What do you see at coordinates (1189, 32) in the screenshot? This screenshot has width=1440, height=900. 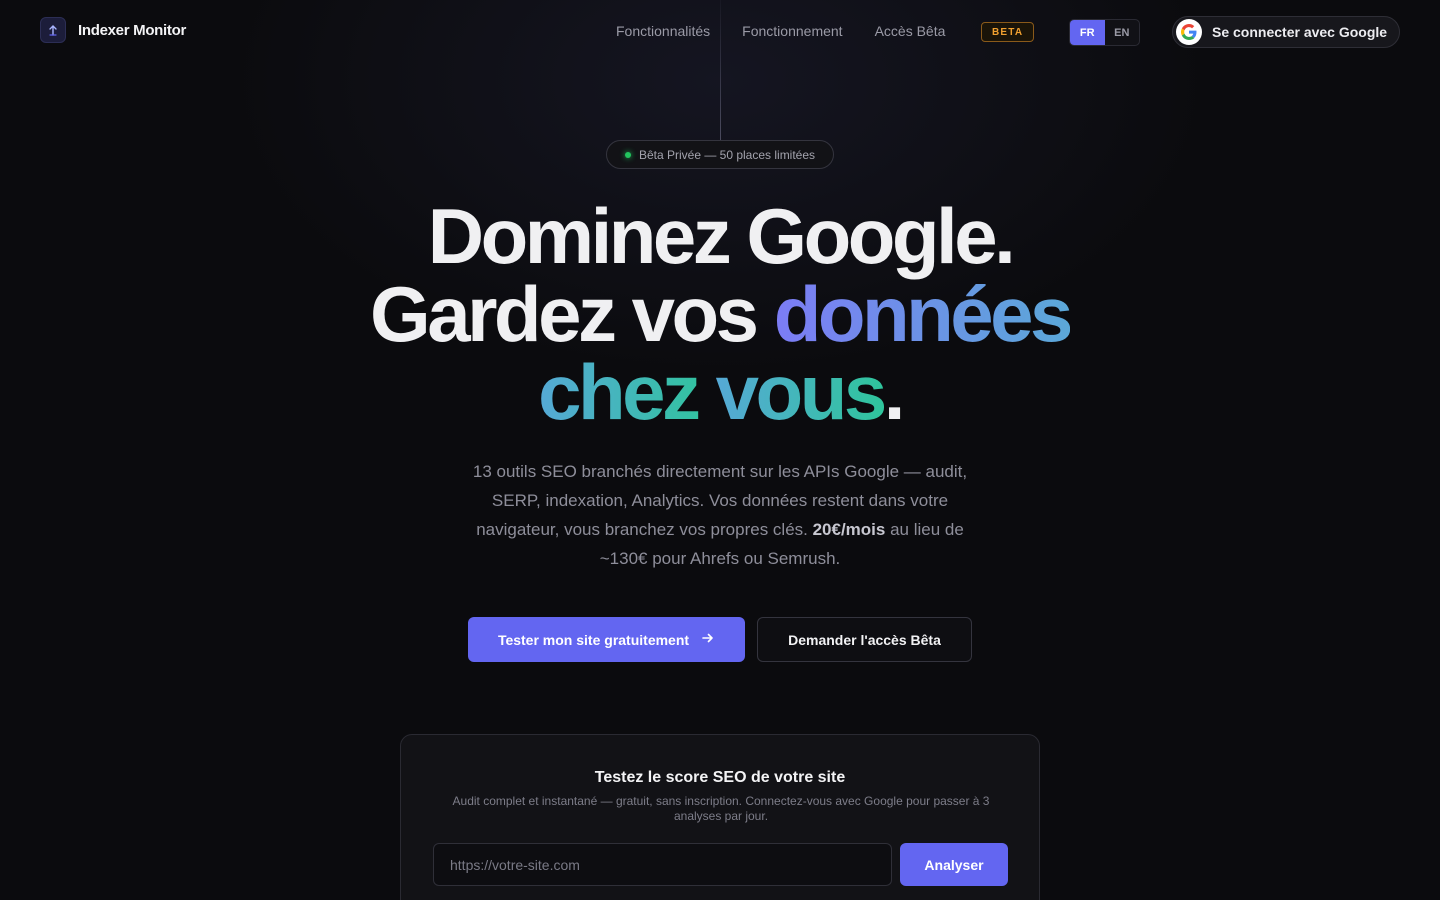 I see `google-g-icon` at bounding box center [1189, 32].